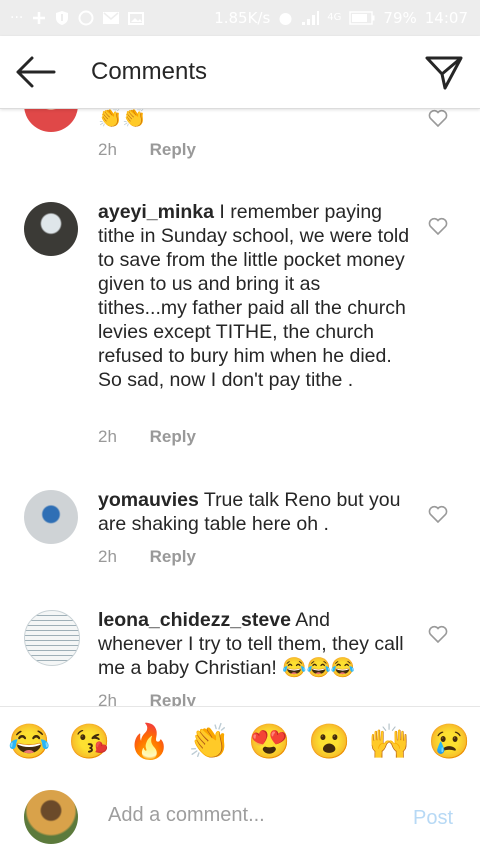  I want to click on image-icon, so click(136, 18).